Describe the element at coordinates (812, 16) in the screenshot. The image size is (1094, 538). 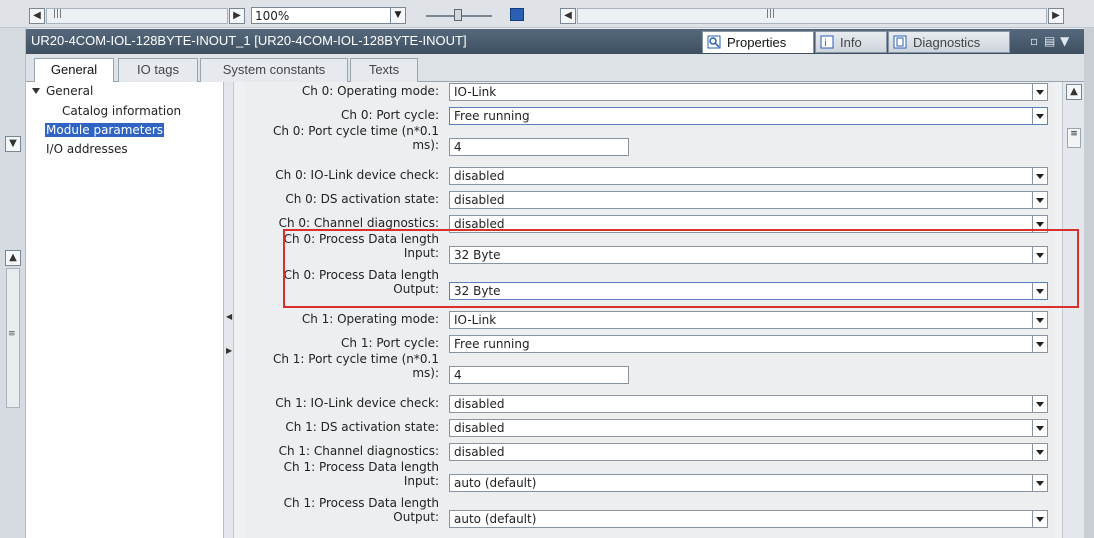
I see `horizontal-scrollbar-2: |||` at that location.